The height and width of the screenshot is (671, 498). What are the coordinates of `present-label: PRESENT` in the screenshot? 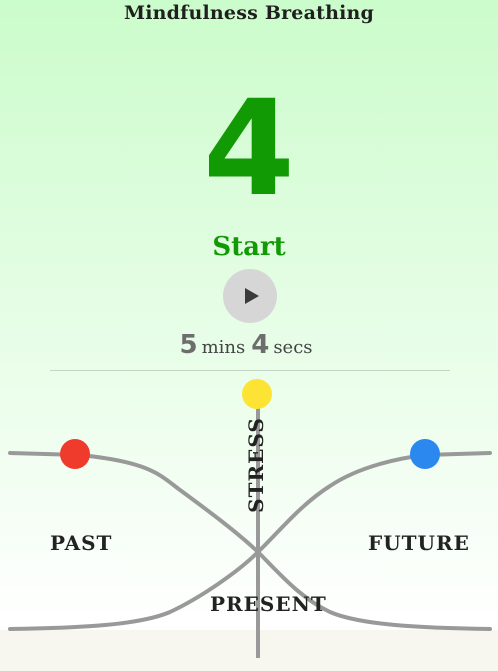 It's located at (268, 604).